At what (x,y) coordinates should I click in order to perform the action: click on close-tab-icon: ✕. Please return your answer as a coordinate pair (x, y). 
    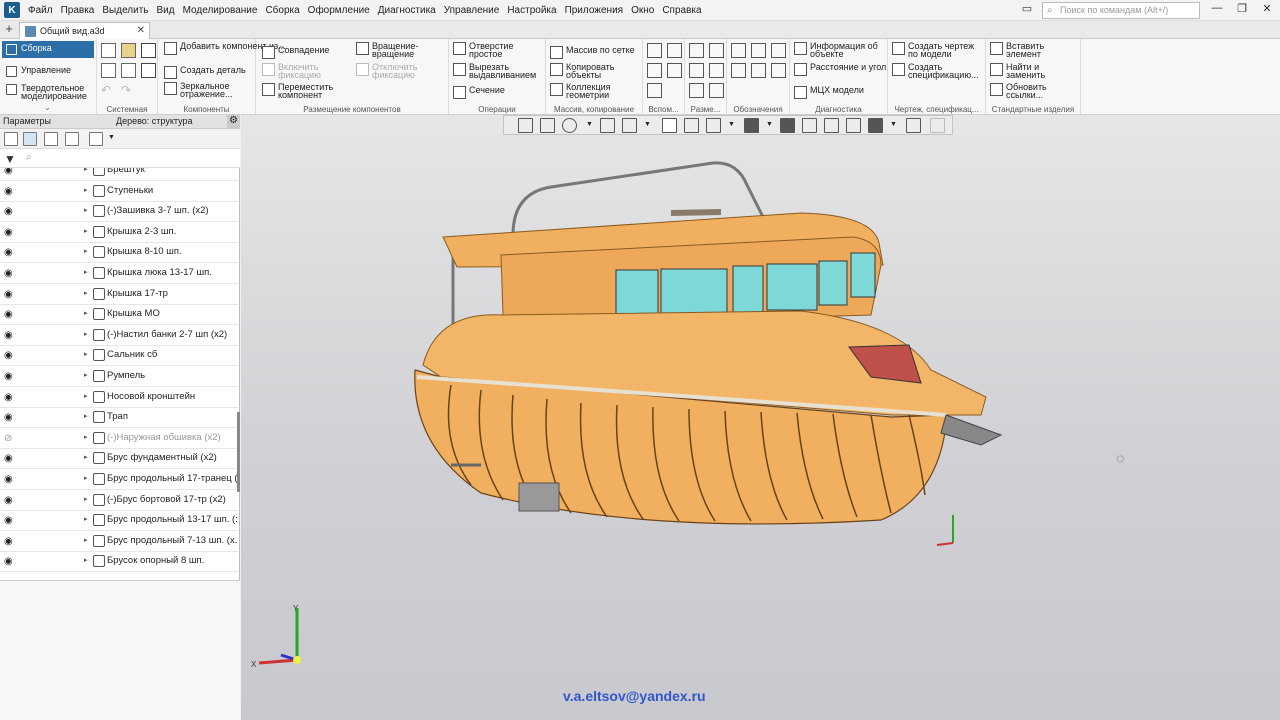
    Looking at the image, I should click on (141, 30).